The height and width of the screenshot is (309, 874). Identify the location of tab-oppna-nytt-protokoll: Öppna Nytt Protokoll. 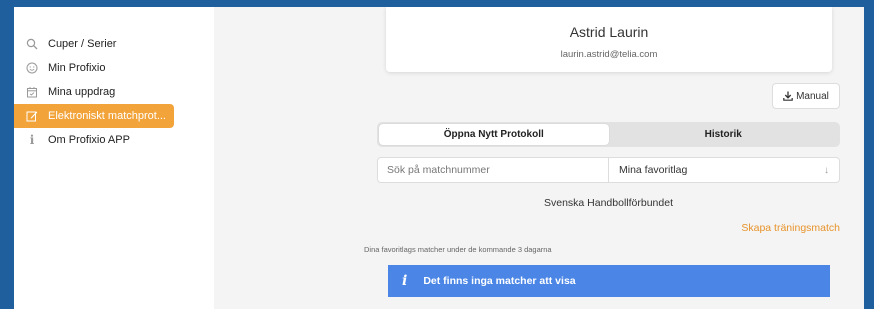
(494, 134).